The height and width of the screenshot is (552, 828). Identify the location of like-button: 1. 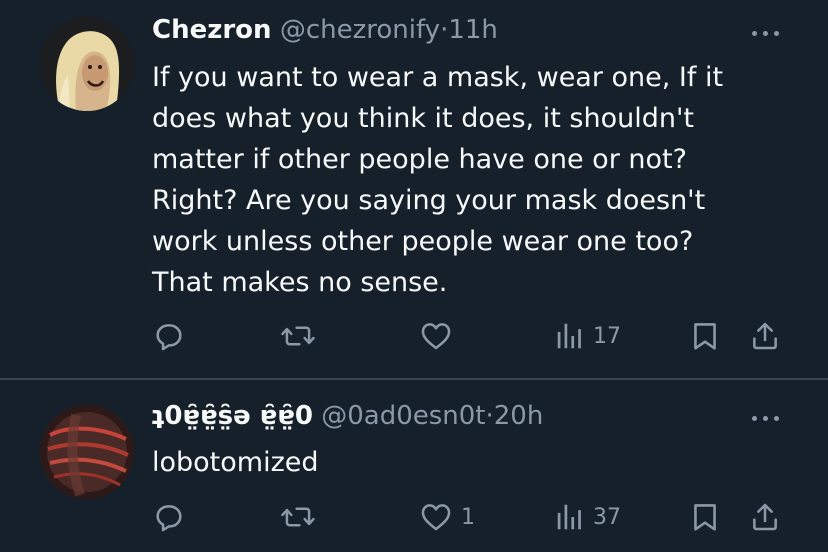
(447, 517).